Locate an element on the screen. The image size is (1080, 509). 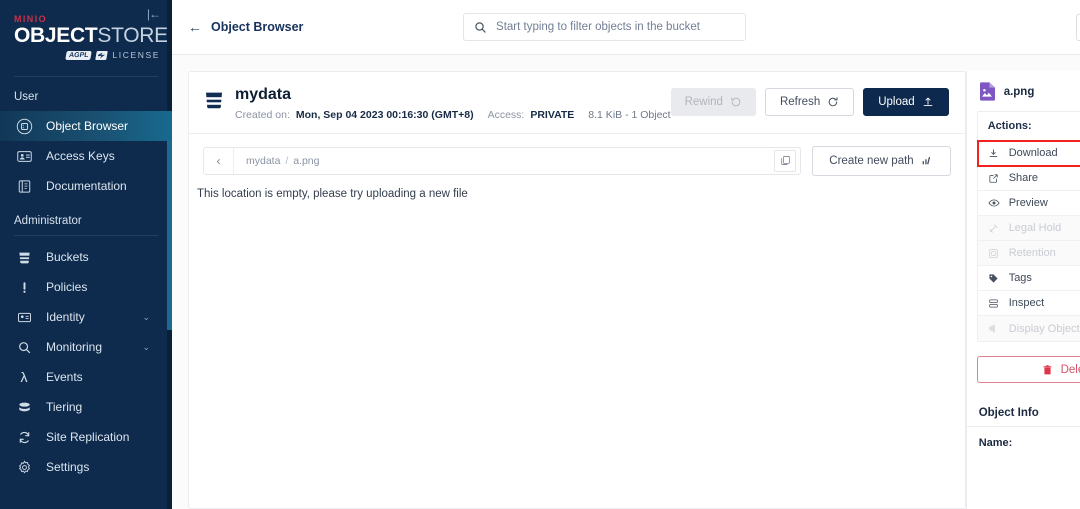
delete-label: Delete is located at coordinates (1070, 369).